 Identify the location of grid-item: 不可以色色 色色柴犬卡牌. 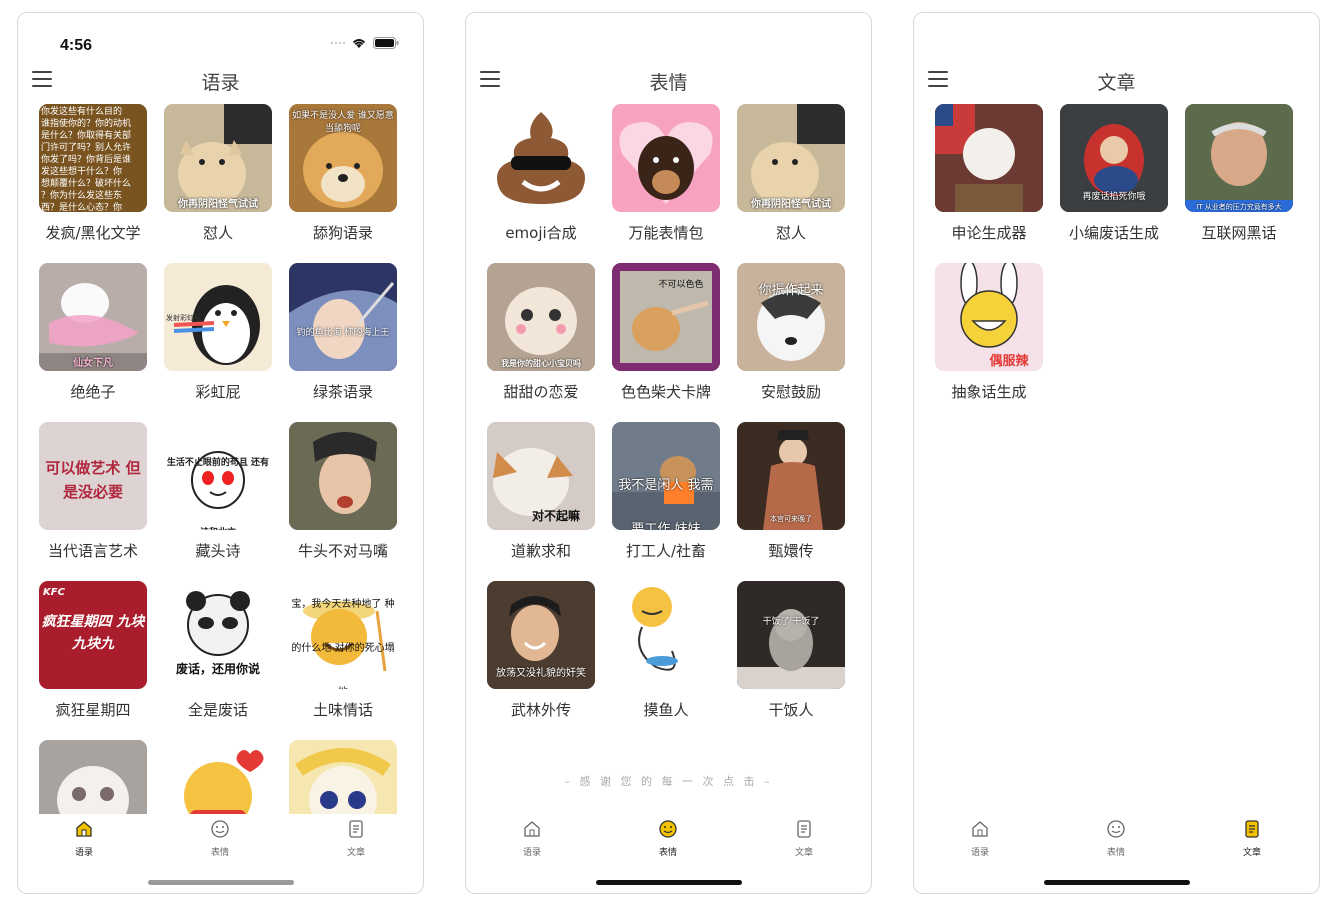
(666, 332).